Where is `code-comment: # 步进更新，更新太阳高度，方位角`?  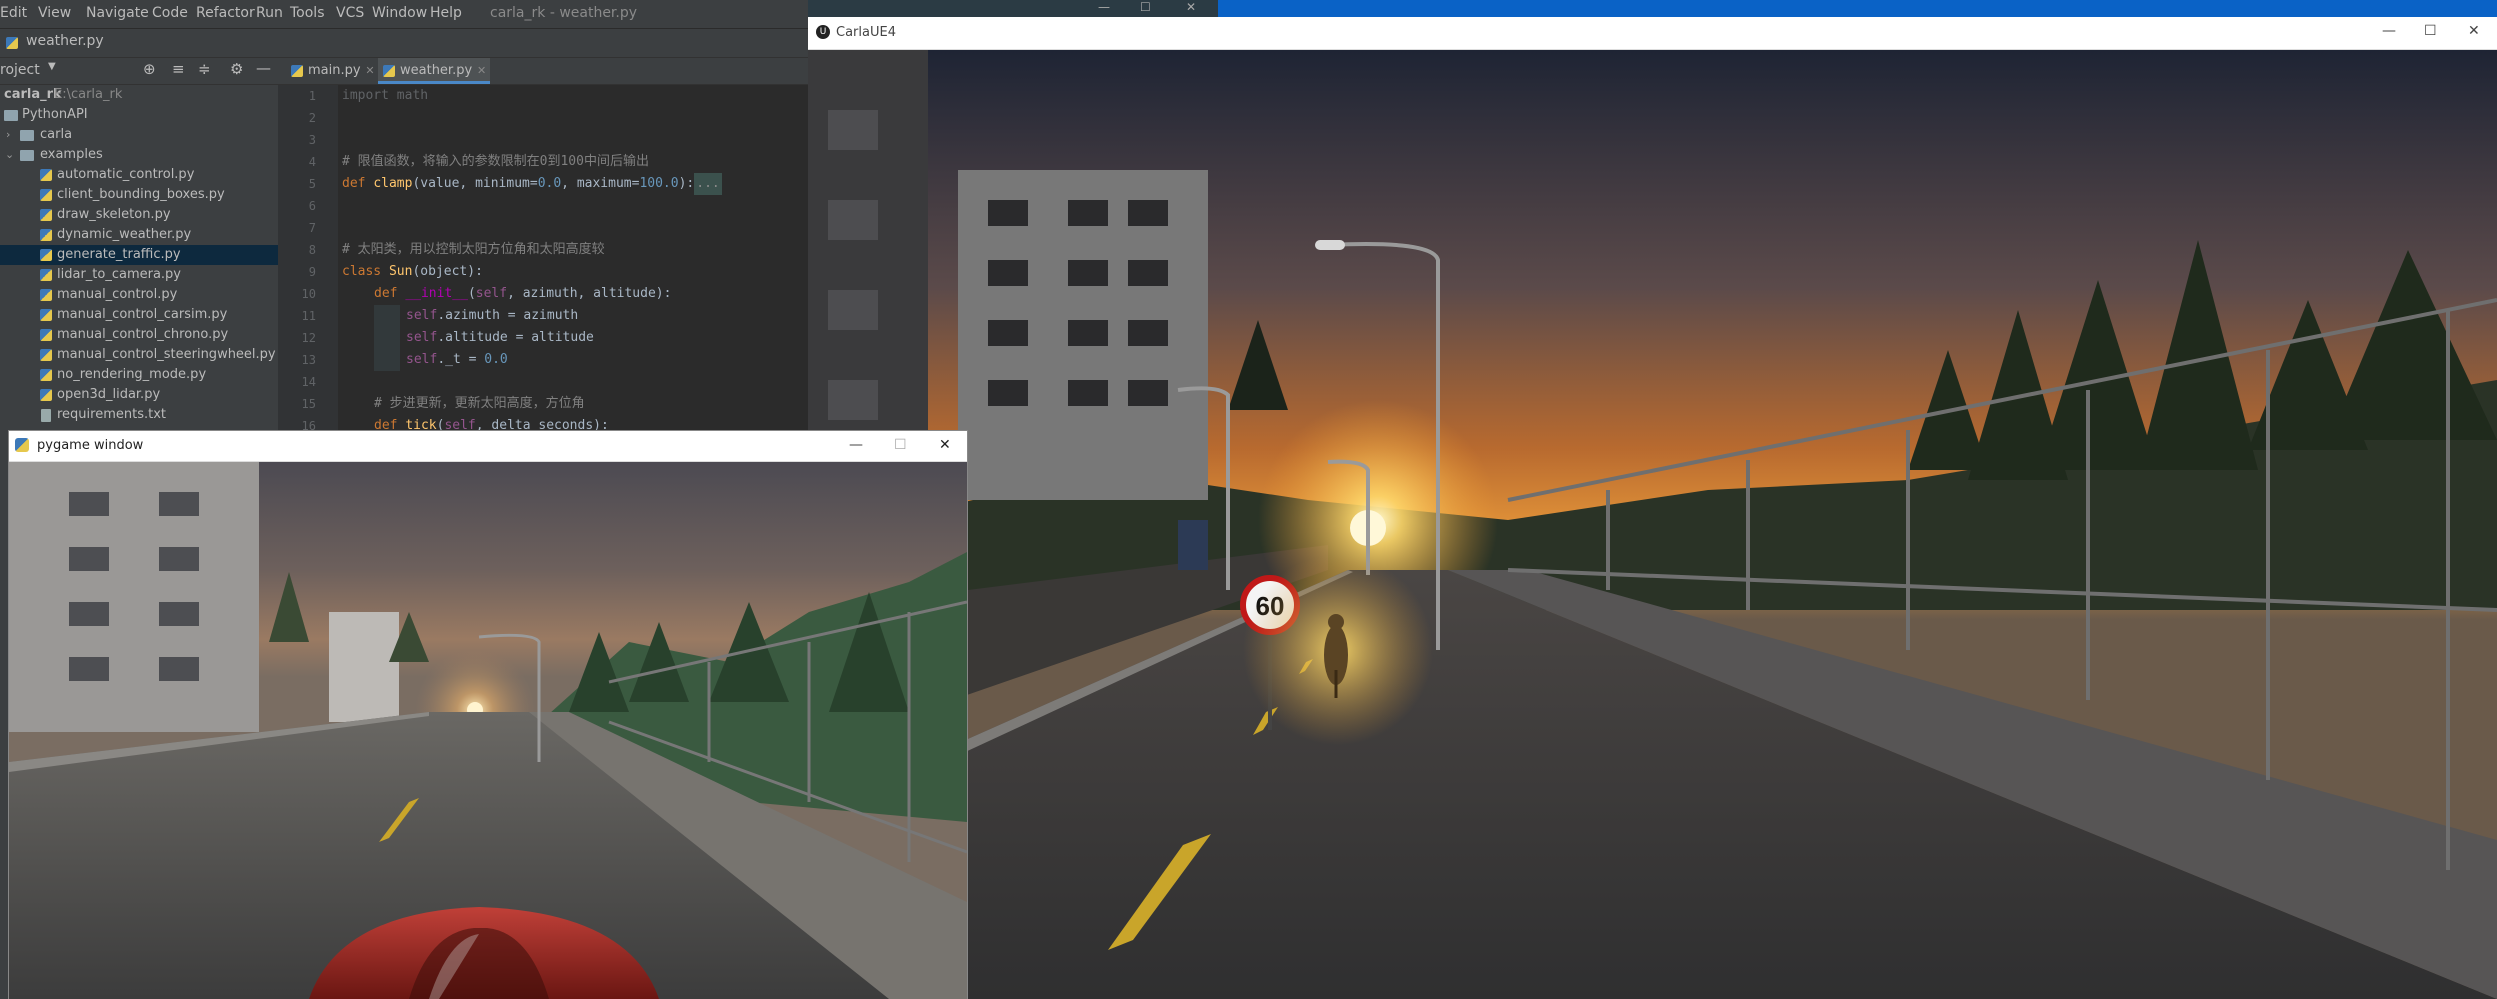
code-comment: # 步进更新，更新太阳高度，方位角 is located at coordinates (479, 403).